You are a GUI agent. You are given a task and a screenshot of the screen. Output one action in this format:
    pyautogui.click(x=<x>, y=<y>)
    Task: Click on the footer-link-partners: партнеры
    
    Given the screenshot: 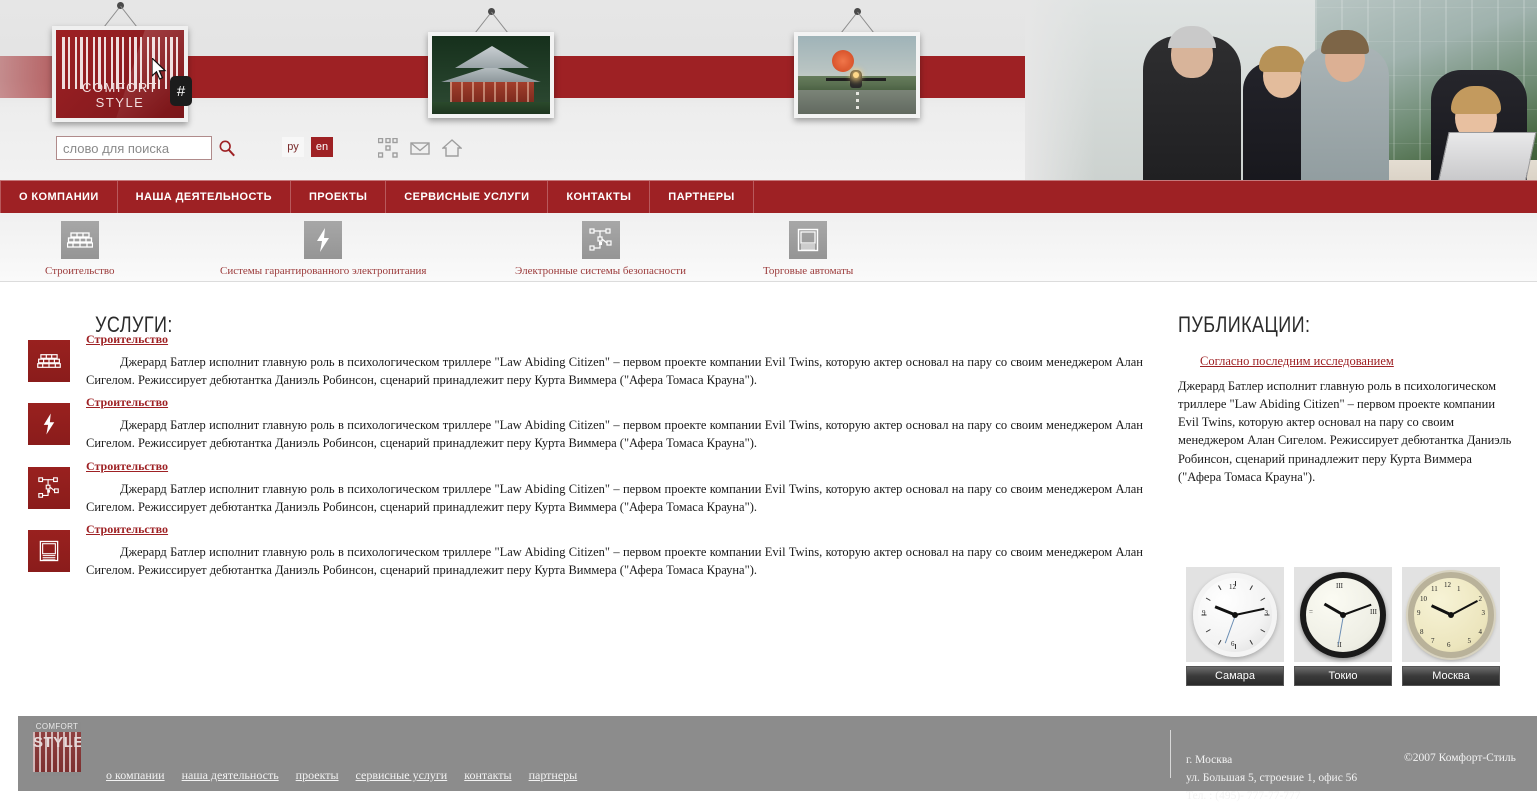 What is the action you would take?
    pyautogui.click(x=553, y=775)
    